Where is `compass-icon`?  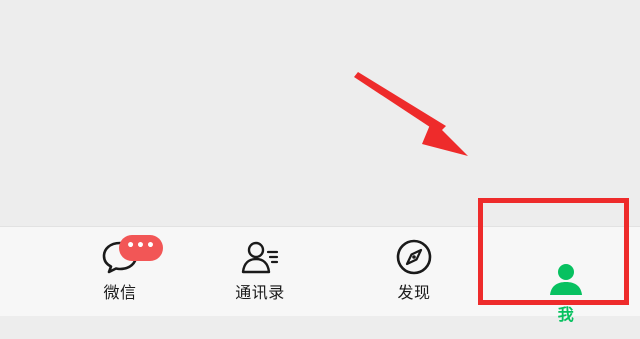 compass-icon is located at coordinates (414, 257).